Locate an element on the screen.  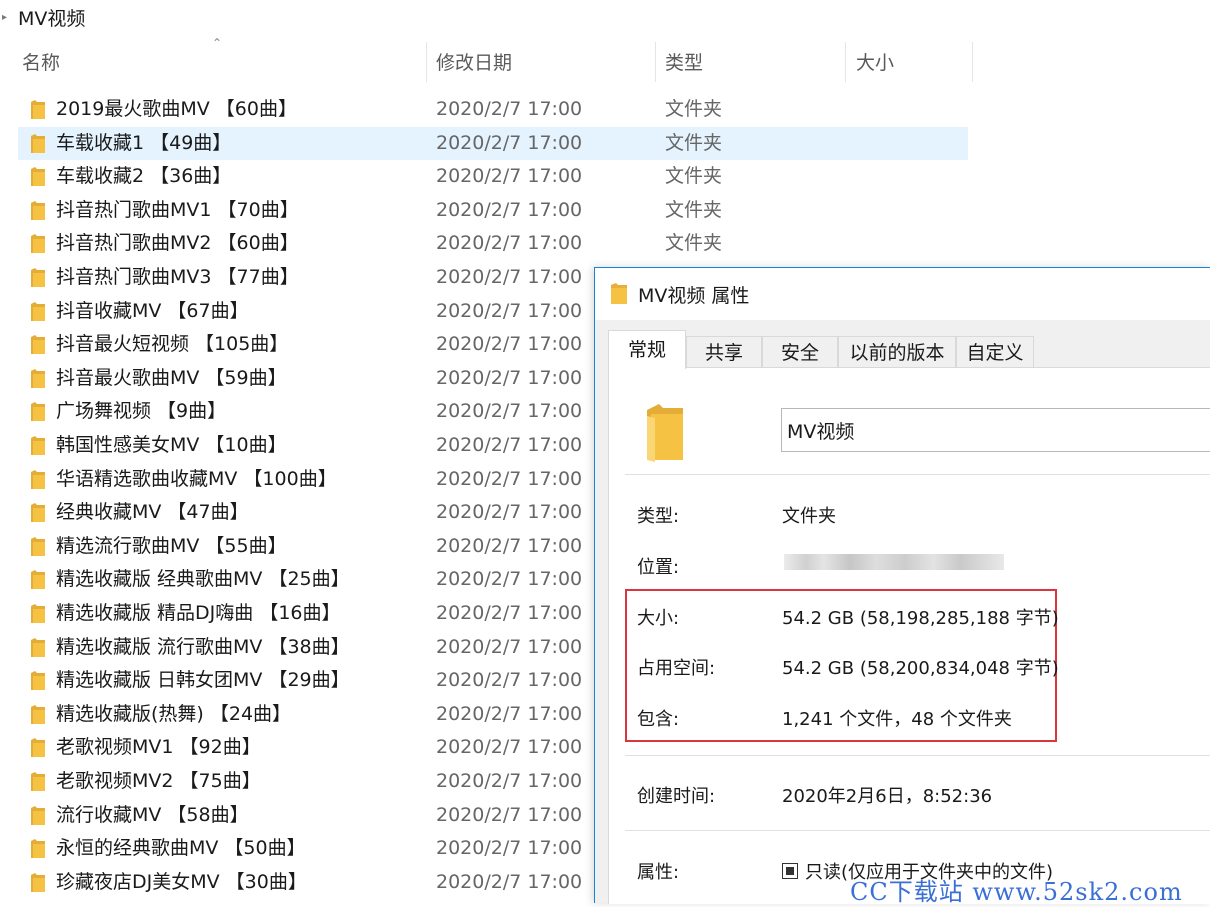
file-row: 抖音热门歌曲MV1 【70曲】 2020/2/7 17:00 文件夹 is located at coordinates (493, 210).